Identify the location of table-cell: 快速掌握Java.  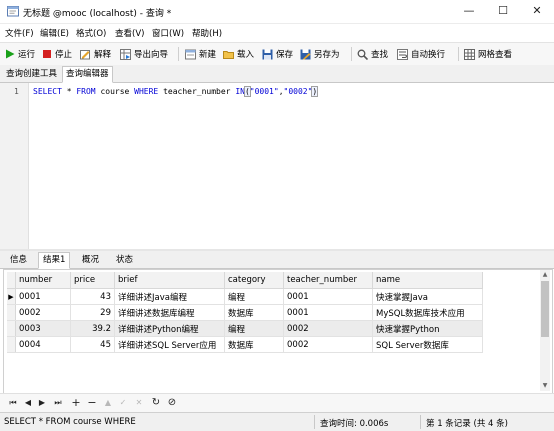
(427, 296).